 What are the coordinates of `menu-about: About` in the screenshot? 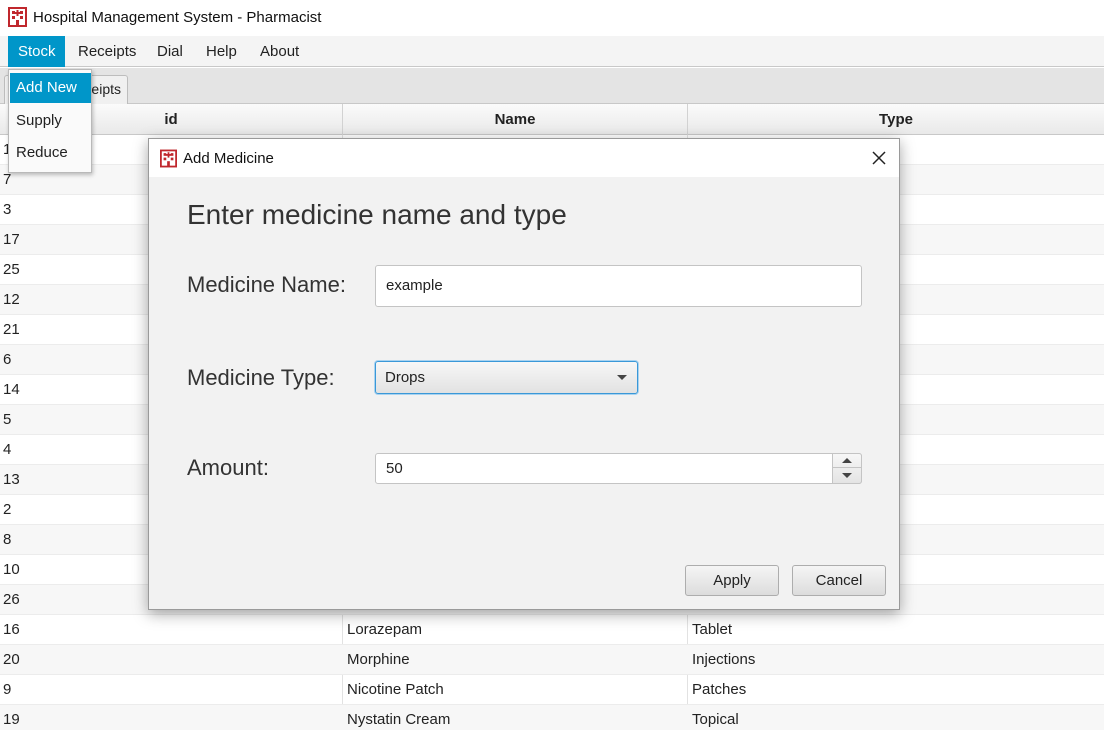 It's located at (279, 51).